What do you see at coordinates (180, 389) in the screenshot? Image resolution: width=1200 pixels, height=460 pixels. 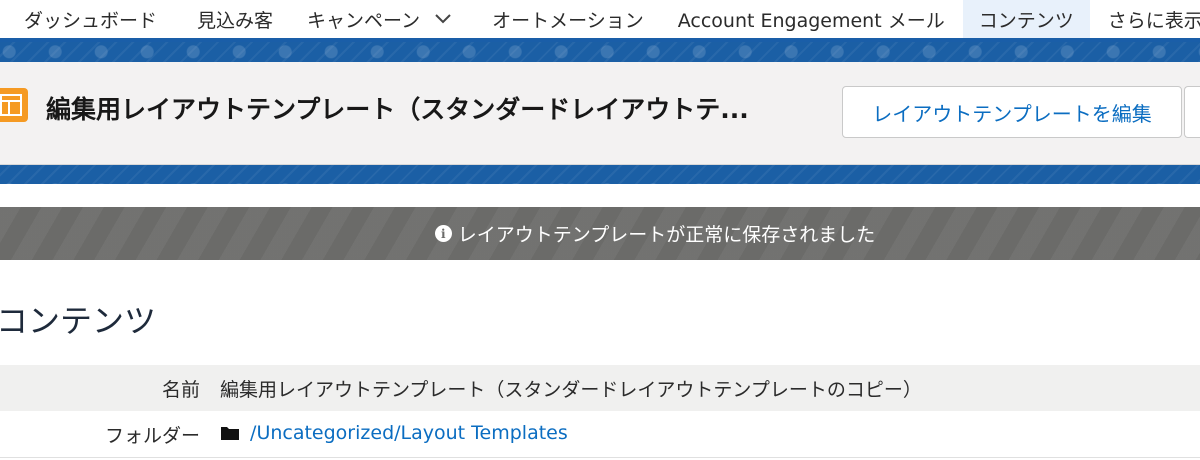 I see `field-label-name: 名前` at bounding box center [180, 389].